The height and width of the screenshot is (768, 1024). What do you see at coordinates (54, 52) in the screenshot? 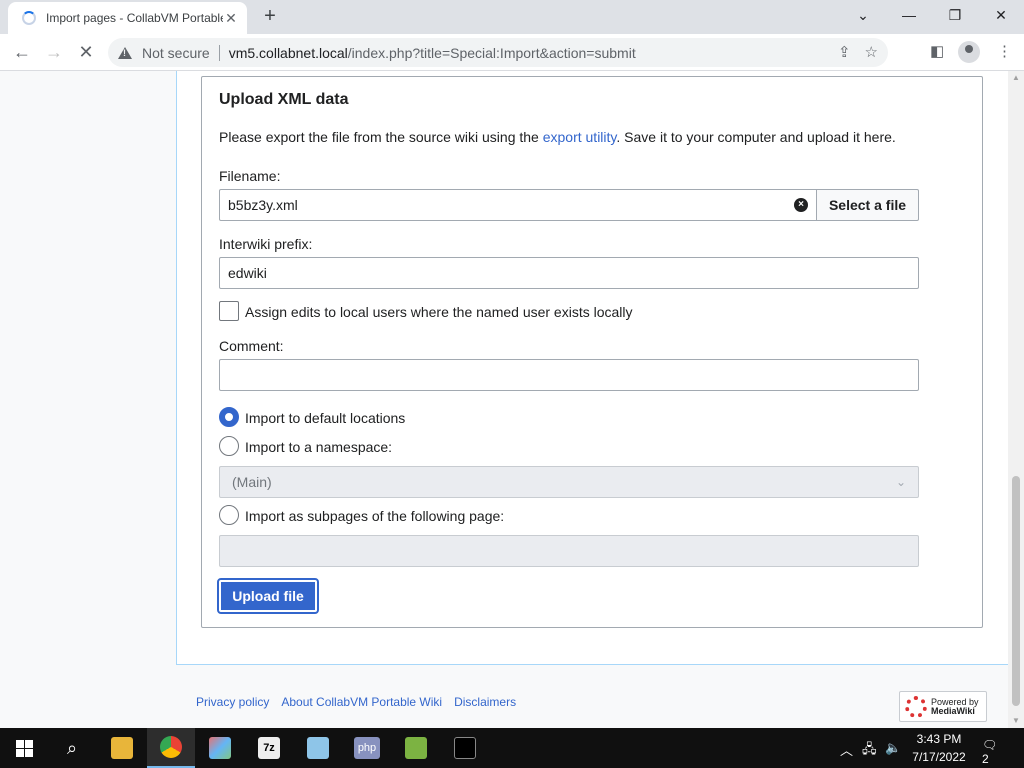
I see `forward-arrow-icon: →` at bounding box center [54, 52].